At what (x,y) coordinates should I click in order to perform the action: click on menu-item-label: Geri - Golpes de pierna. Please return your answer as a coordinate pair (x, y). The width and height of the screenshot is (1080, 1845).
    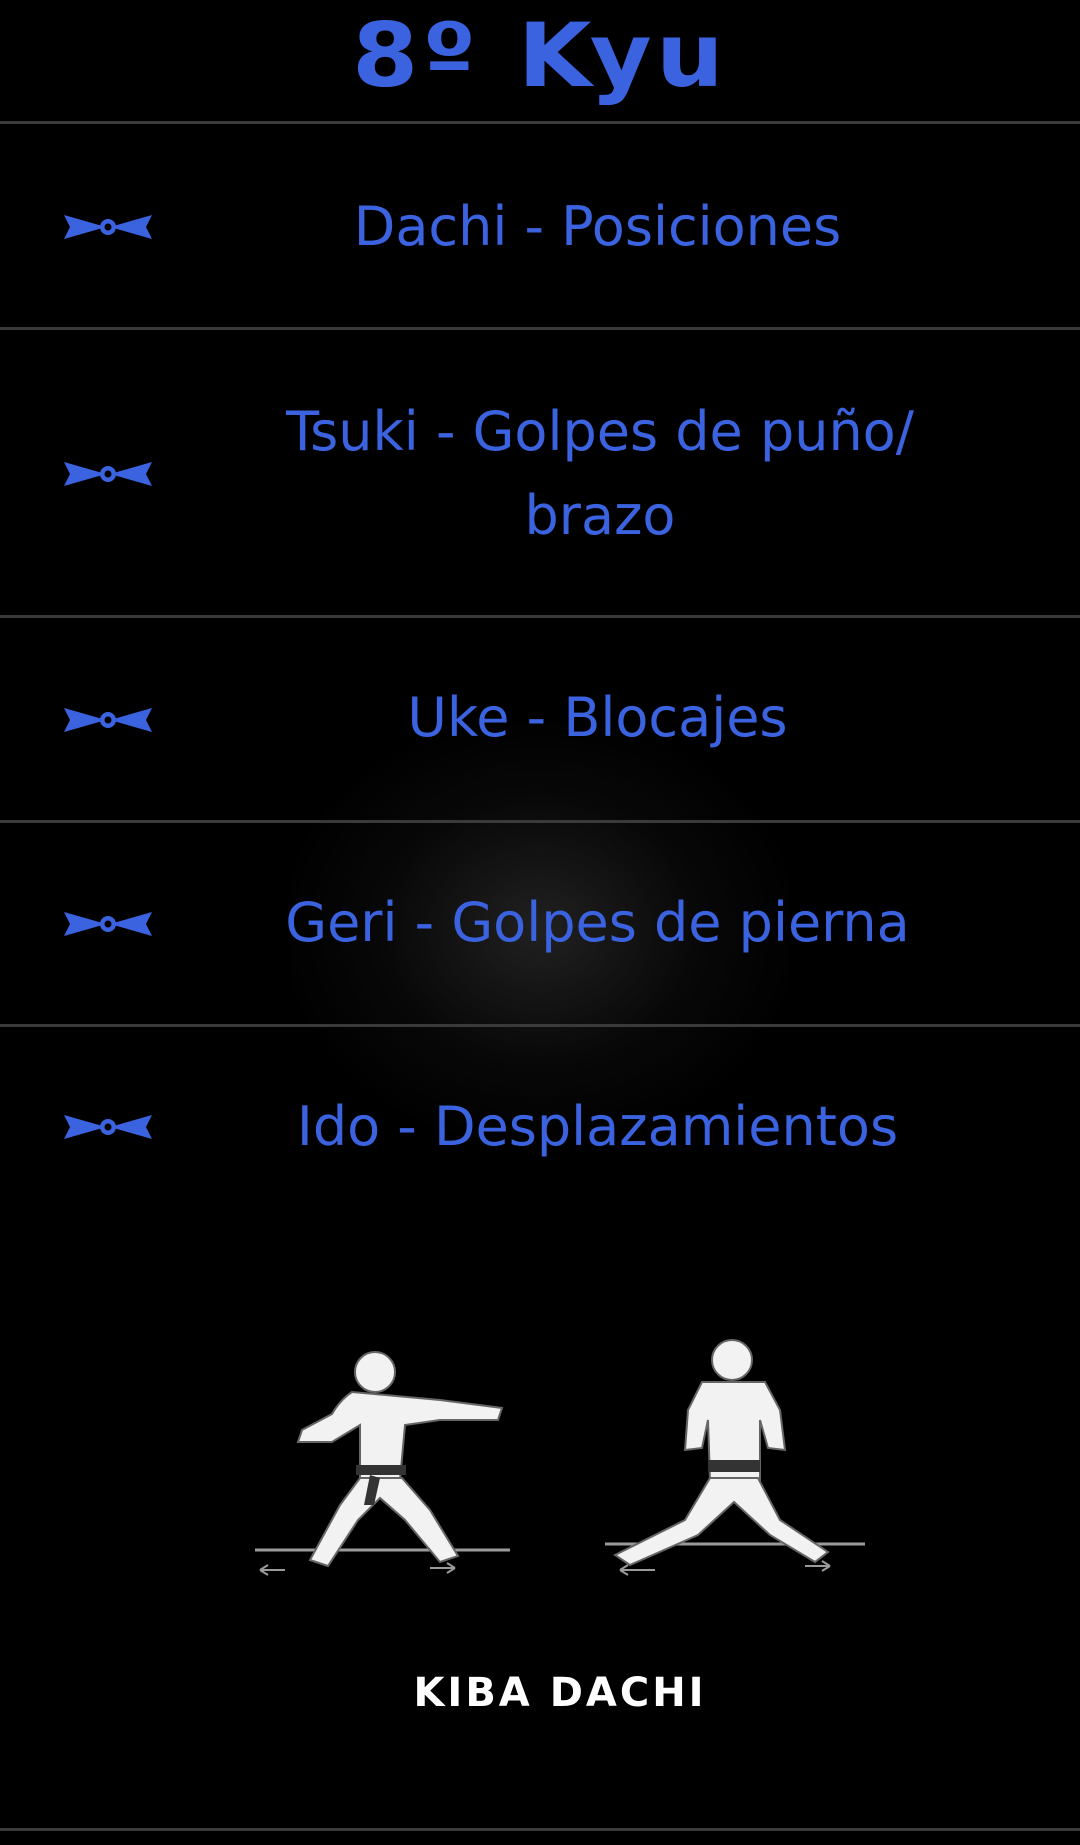
    Looking at the image, I should click on (597, 922).